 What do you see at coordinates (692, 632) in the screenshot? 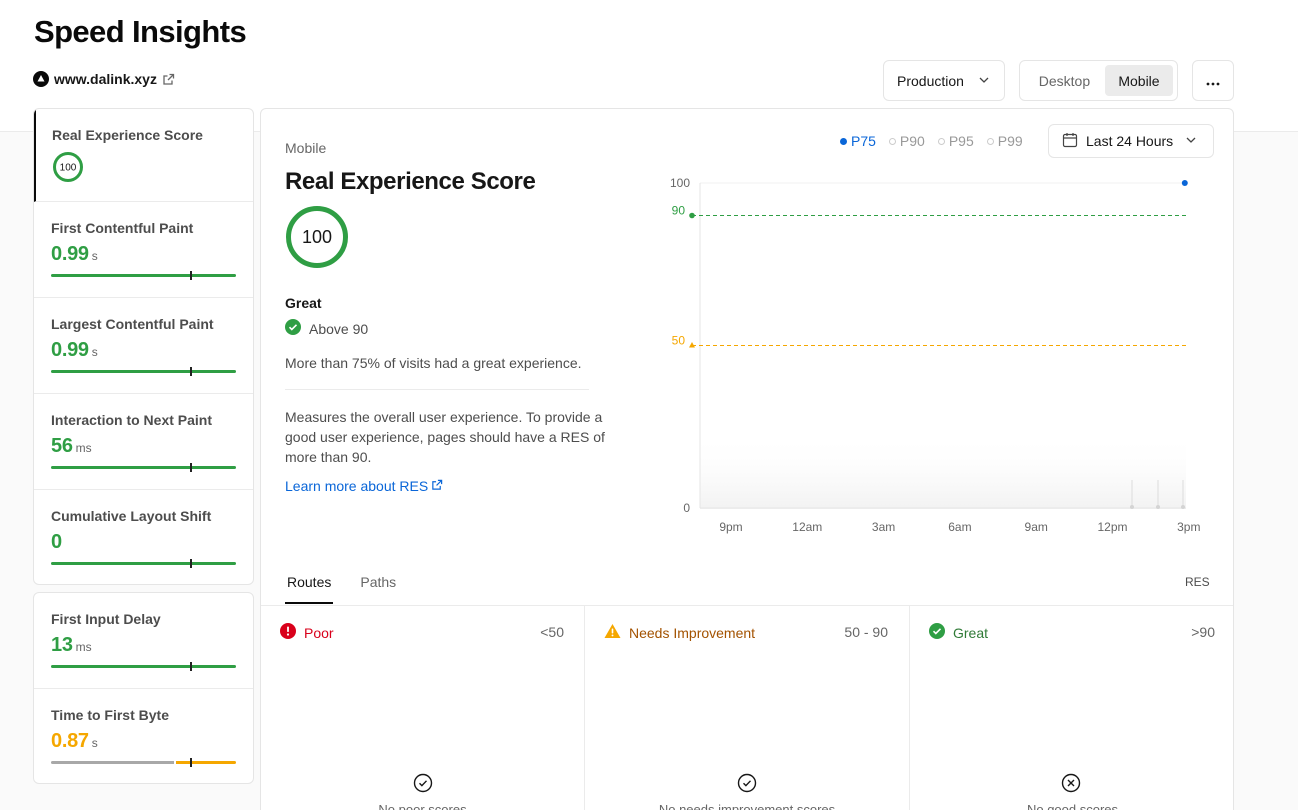
I see `bucket-name: Needs Improvement` at bounding box center [692, 632].